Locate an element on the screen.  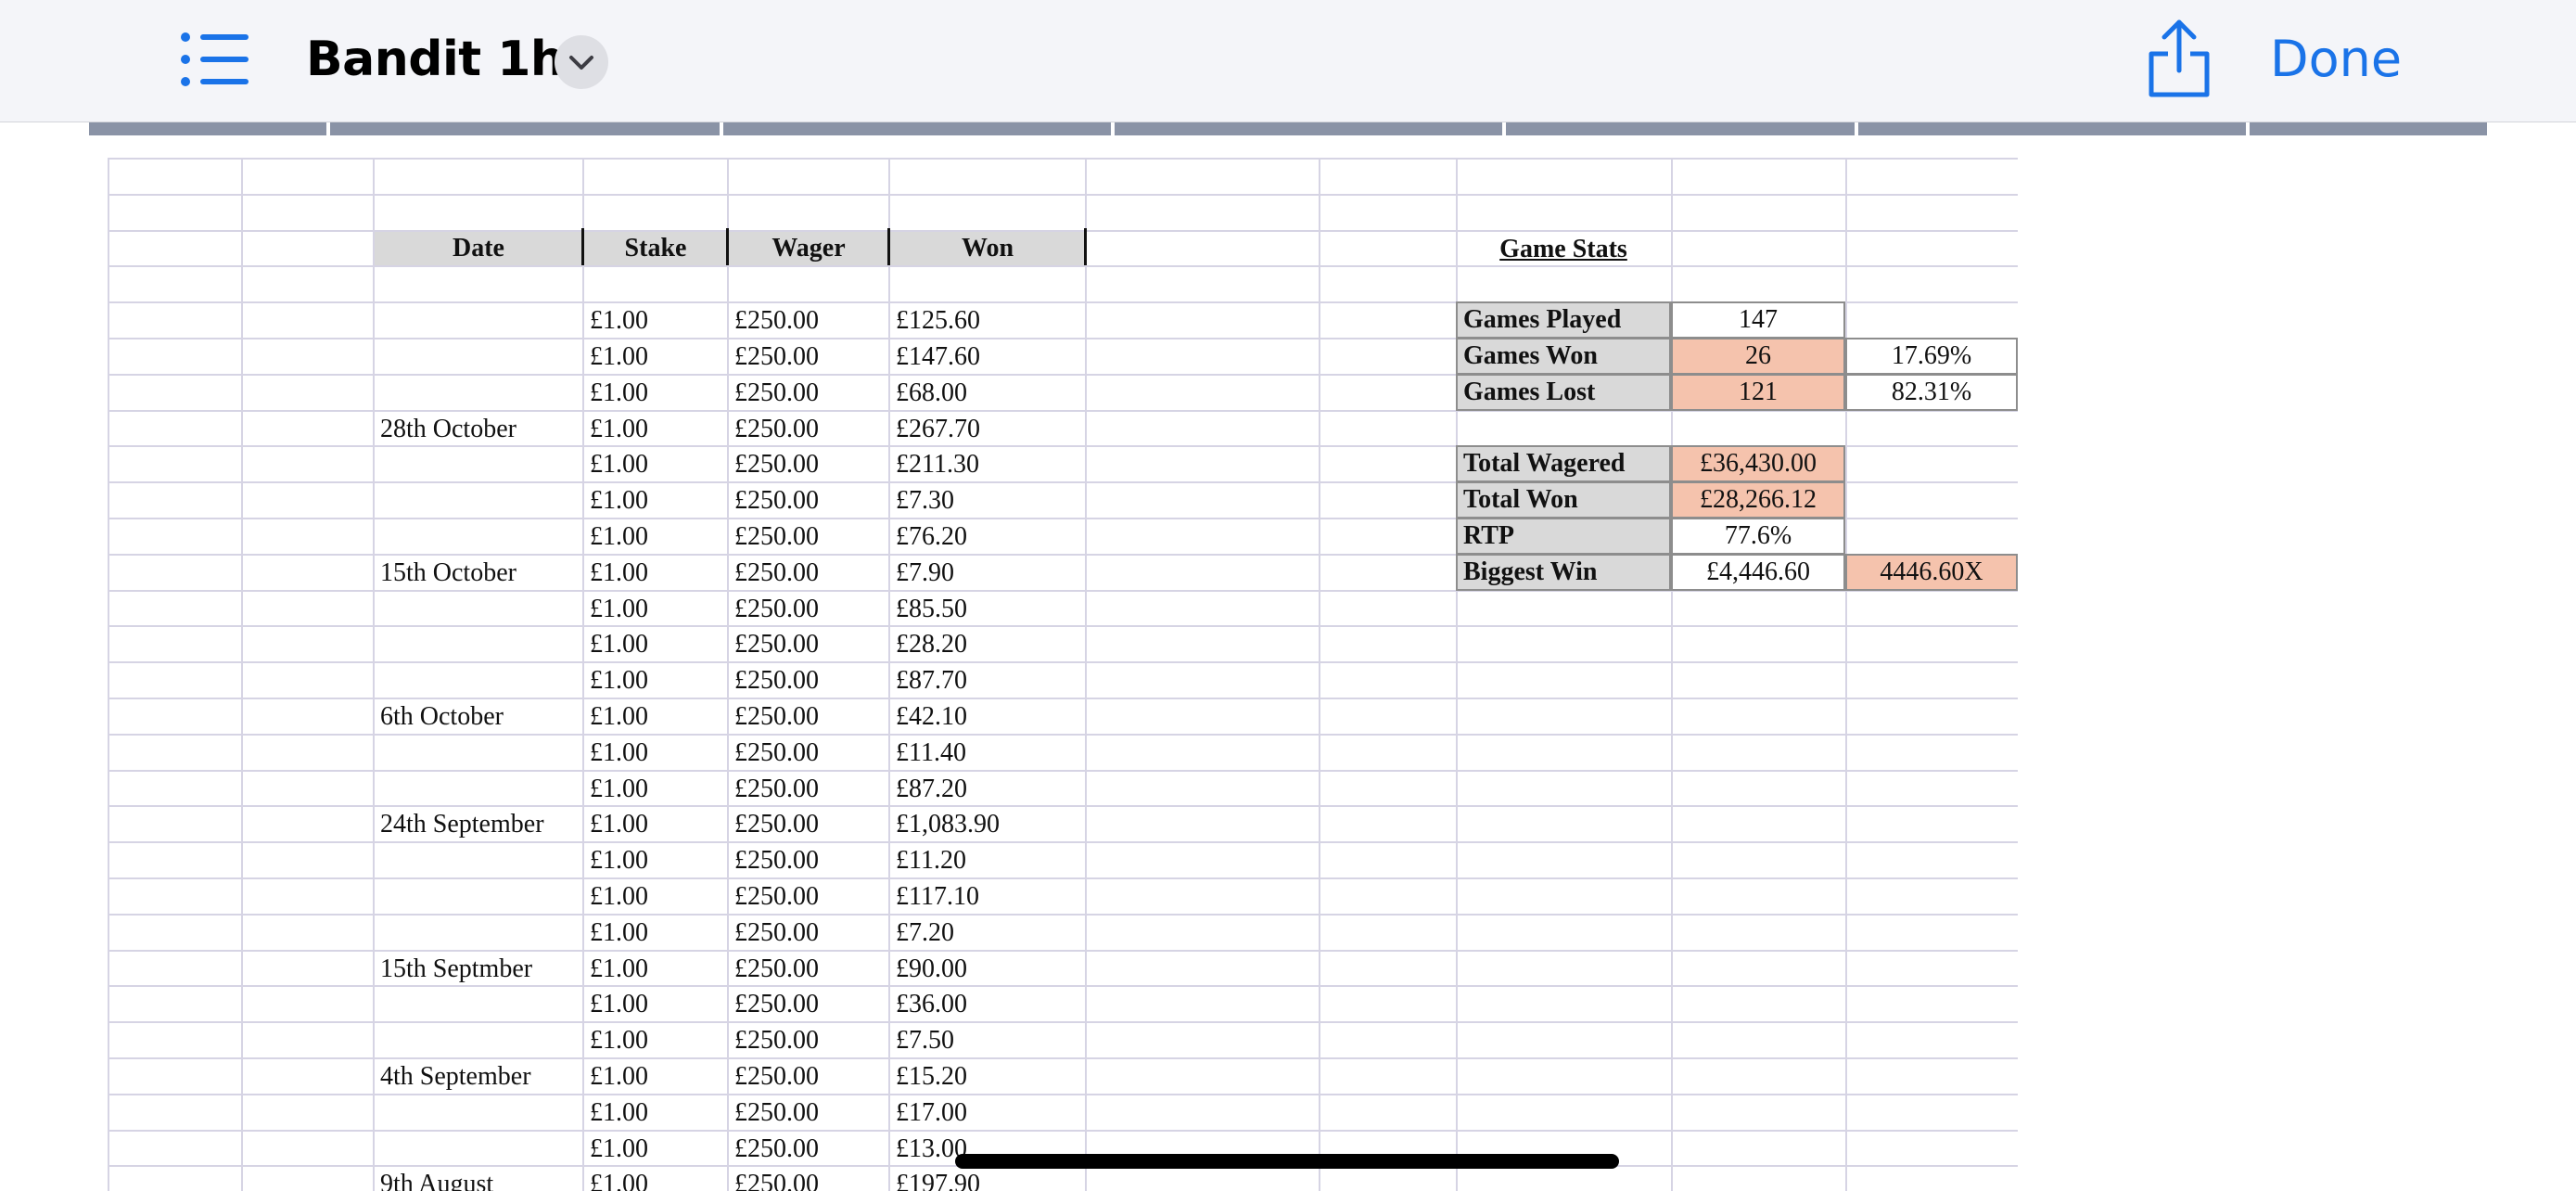
won-cell: £7.50 is located at coordinates (988, 1040).